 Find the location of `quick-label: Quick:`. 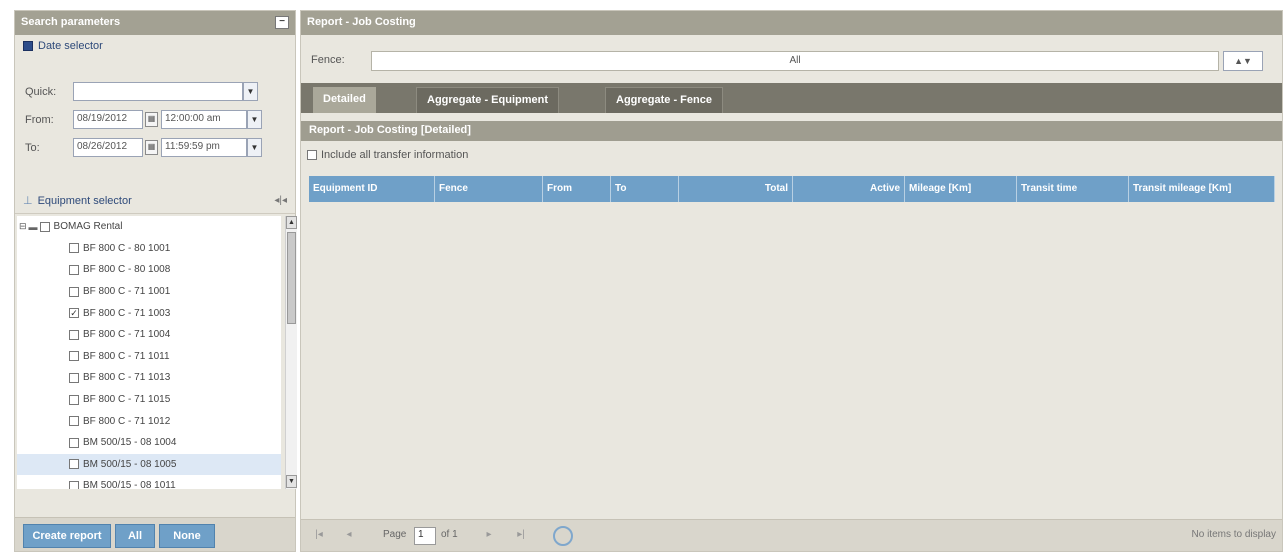

quick-label: Quick: is located at coordinates (41, 92).